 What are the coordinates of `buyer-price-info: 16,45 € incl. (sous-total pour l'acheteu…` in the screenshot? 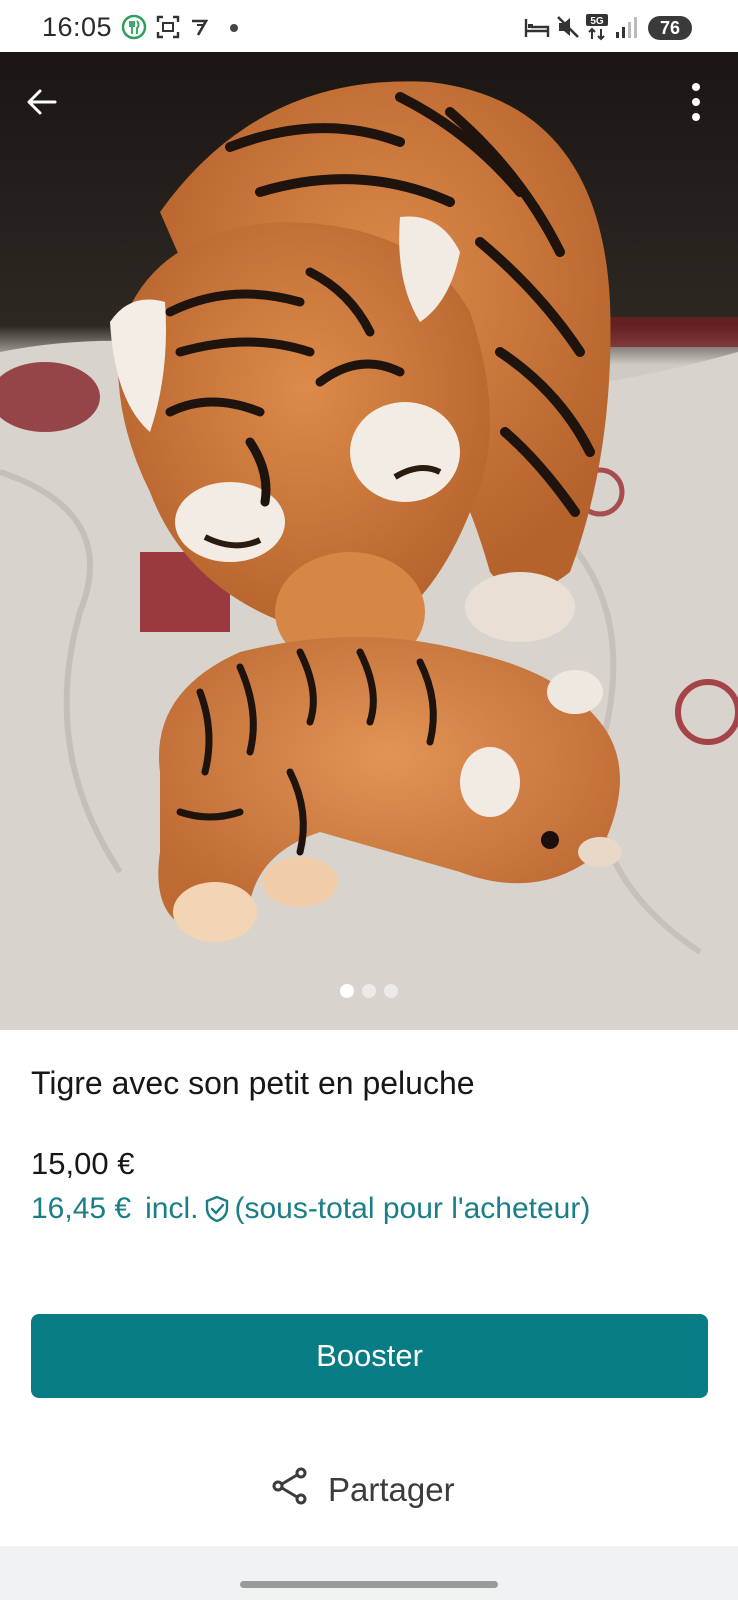 It's located at (310, 1209).